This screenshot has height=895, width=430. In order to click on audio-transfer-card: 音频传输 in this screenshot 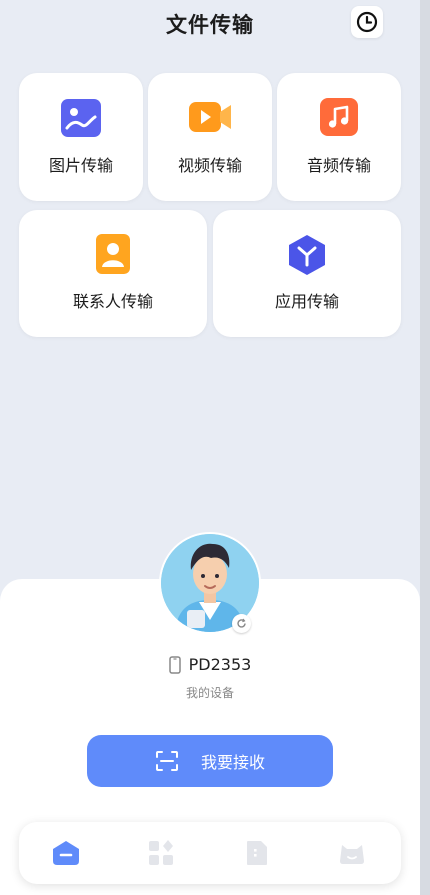, I will do `click(339, 137)`.